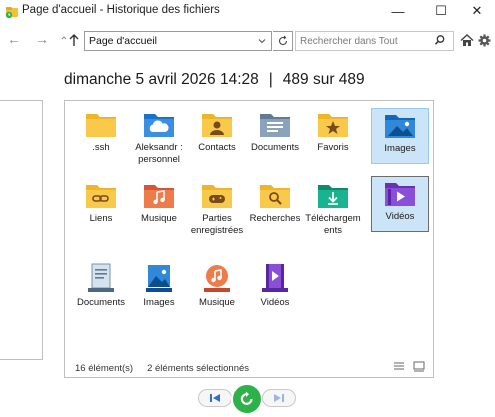 The width and height of the screenshot is (495, 417). Describe the element at coordinates (275, 278) in the screenshot. I see `videos-library-icon` at that location.